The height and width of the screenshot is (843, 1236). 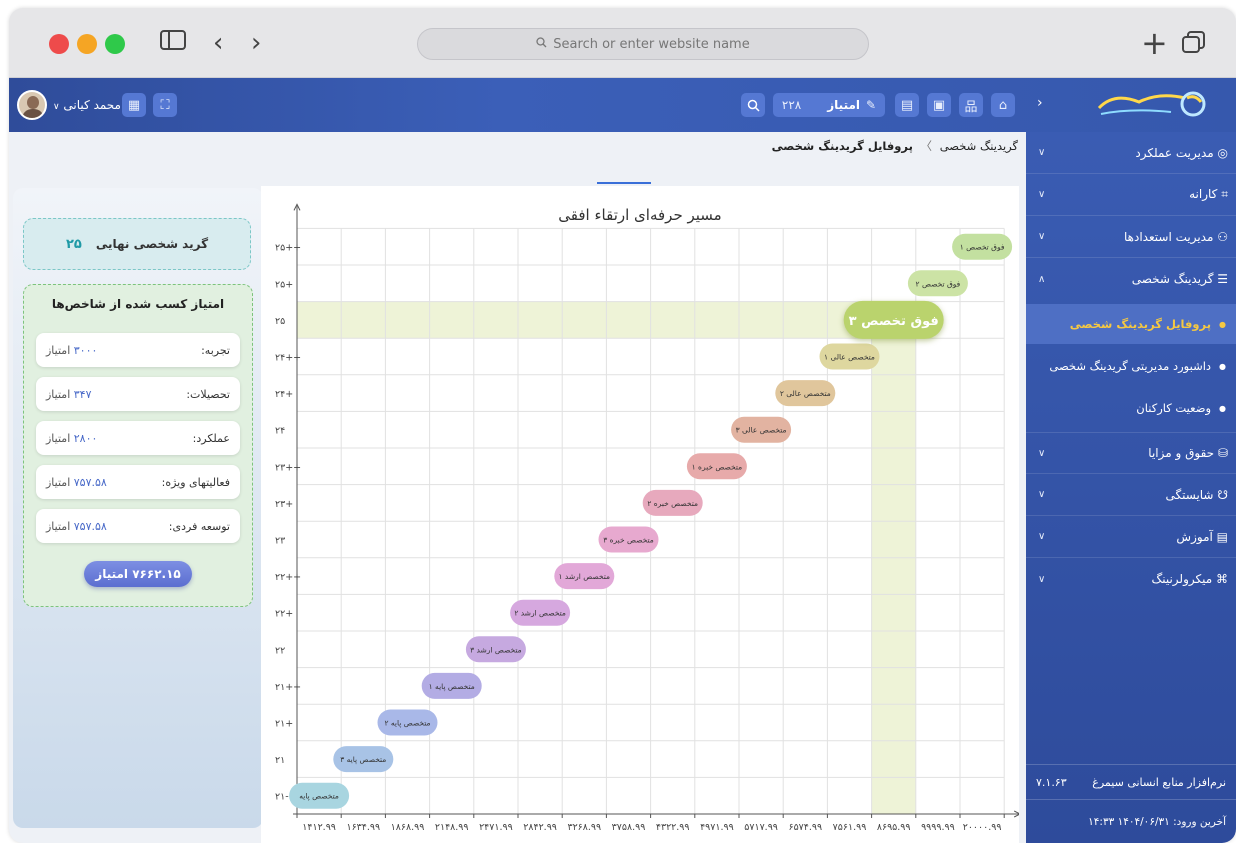 What do you see at coordinates (1203, 194) in the screenshot?
I see `sidebar-item-label: کارانه` at bounding box center [1203, 194].